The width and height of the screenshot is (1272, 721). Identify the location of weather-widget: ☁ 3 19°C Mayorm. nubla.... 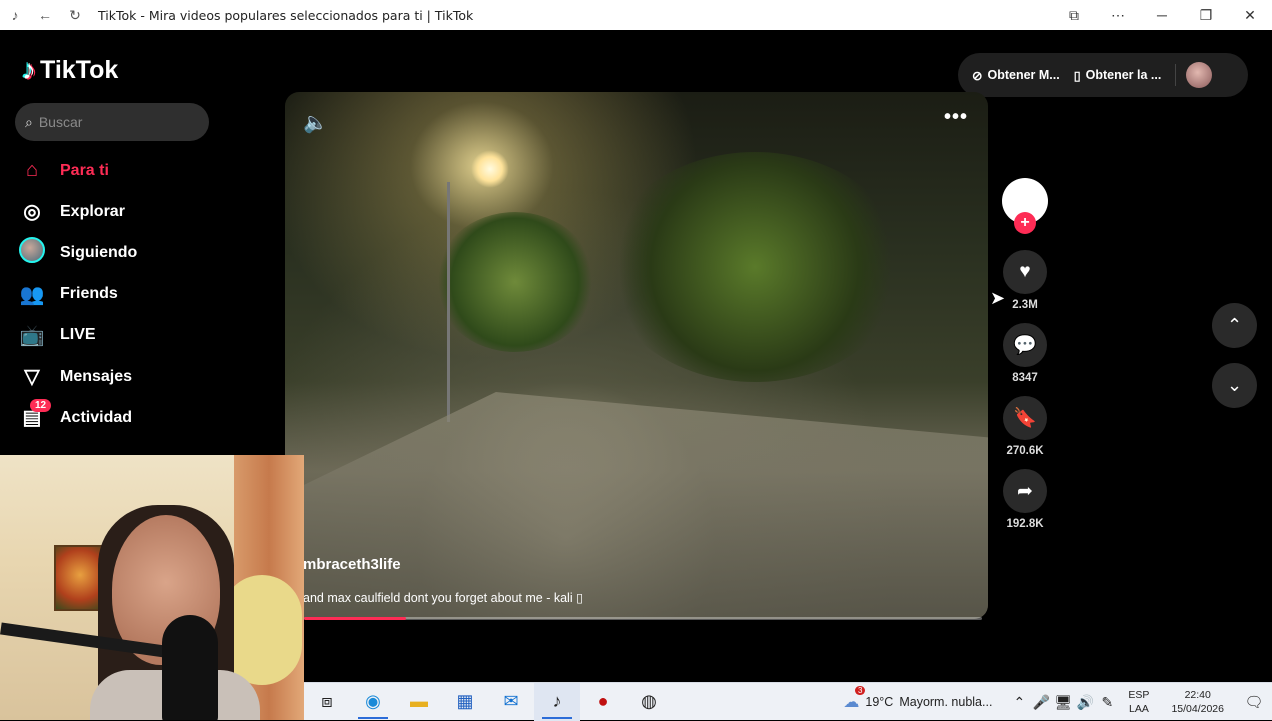
(918, 699).